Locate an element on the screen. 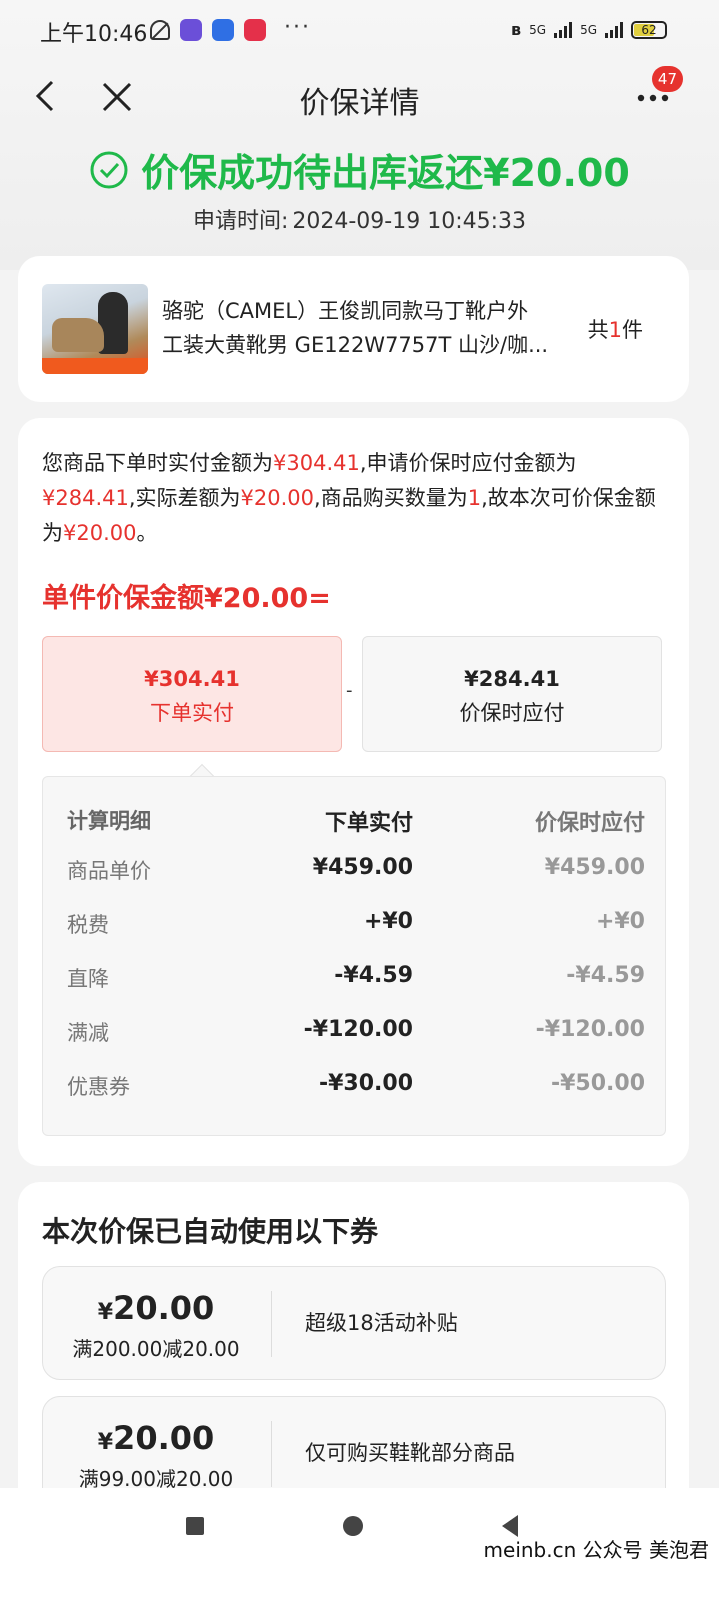  battery-level: 62 is located at coordinates (649, 29).